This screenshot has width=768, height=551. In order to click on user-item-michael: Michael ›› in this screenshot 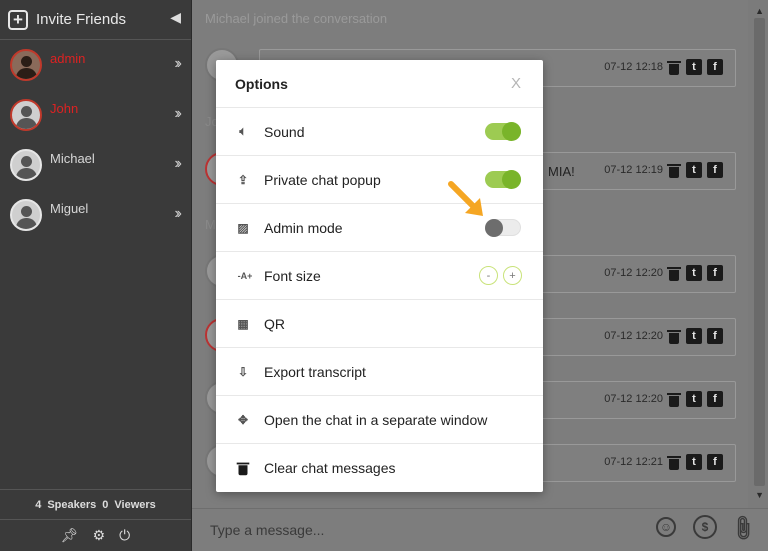, I will do `click(95, 165)`.